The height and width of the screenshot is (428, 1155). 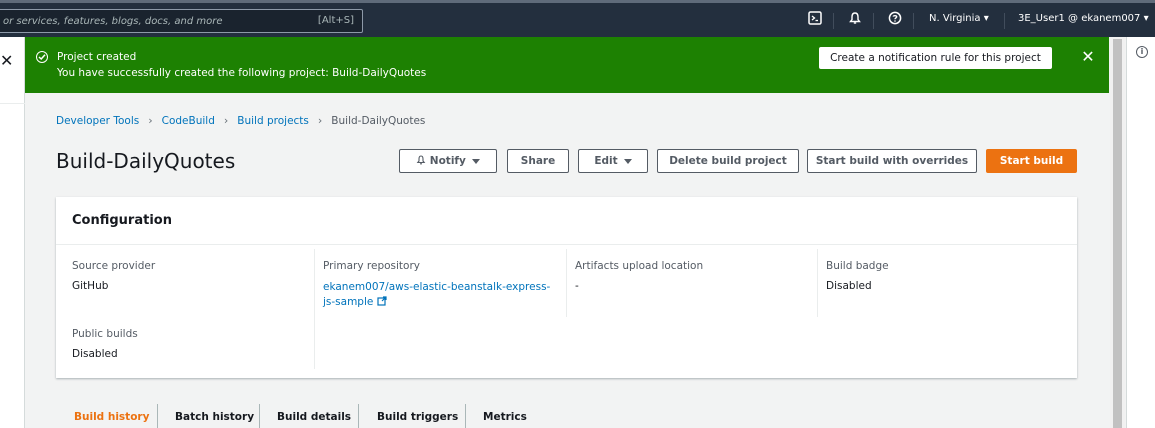 I want to click on edit-label: Edit, so click(x=606, y=161).